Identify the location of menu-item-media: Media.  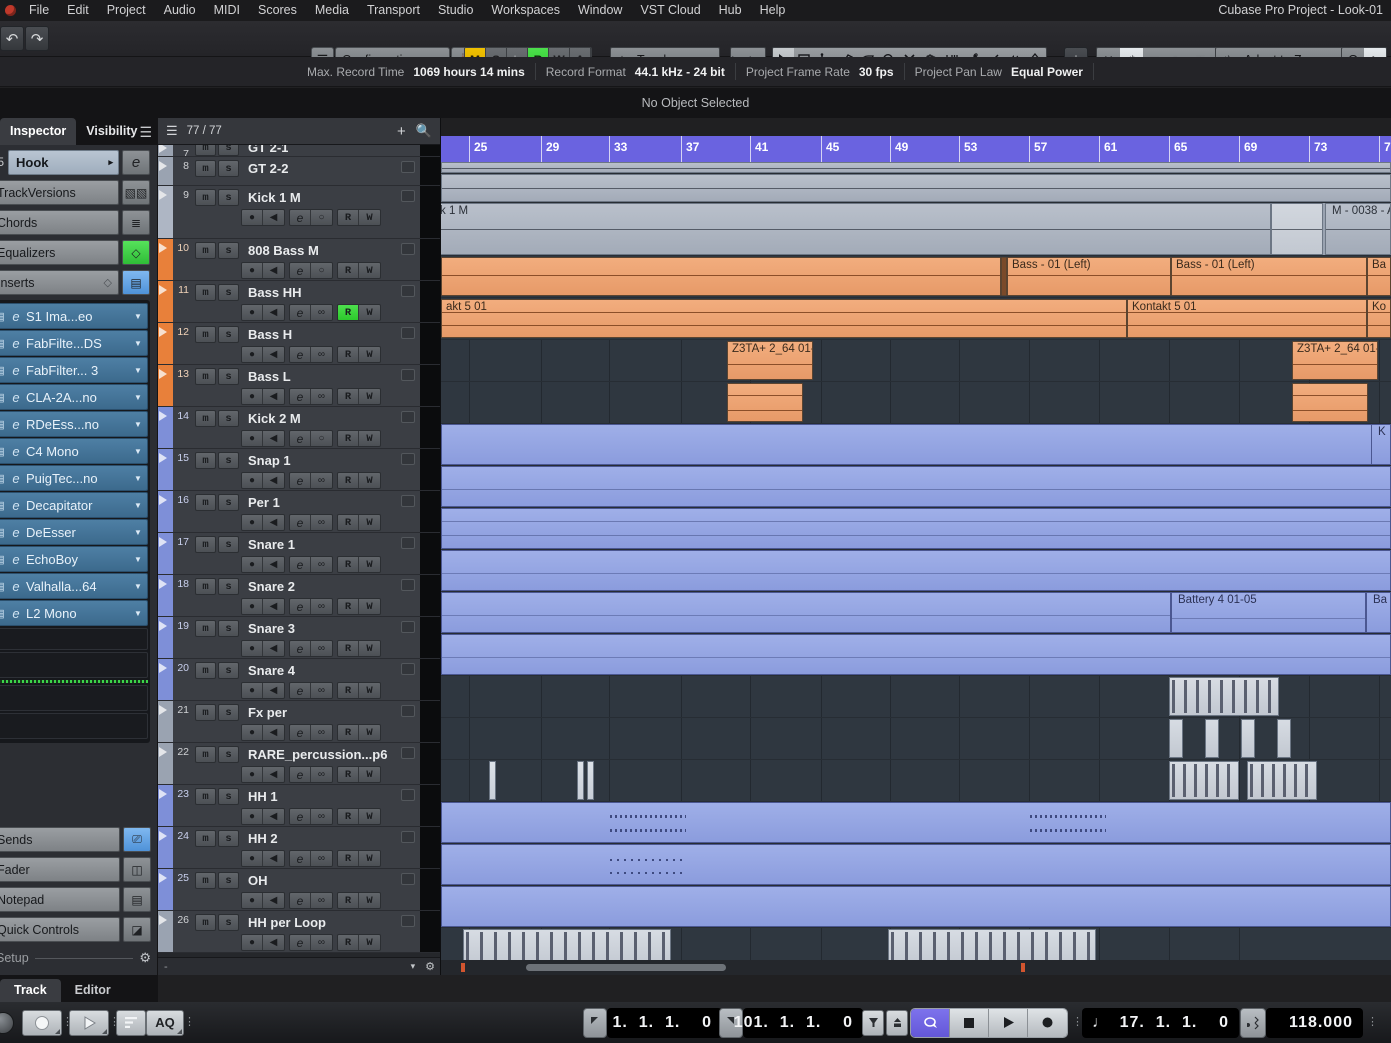
(332, 10).